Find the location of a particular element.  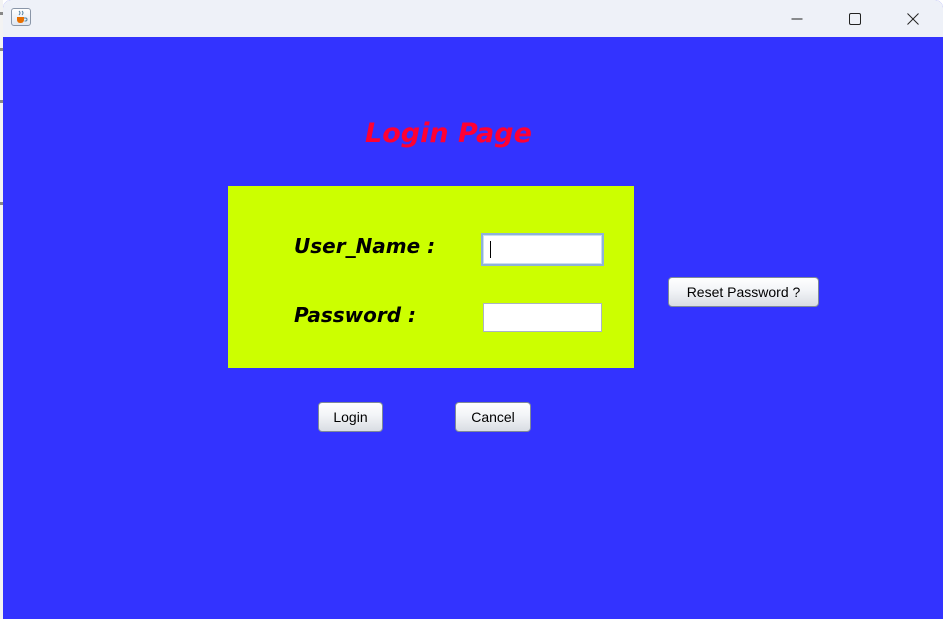

close-icon is located at coordinates (913, 18).